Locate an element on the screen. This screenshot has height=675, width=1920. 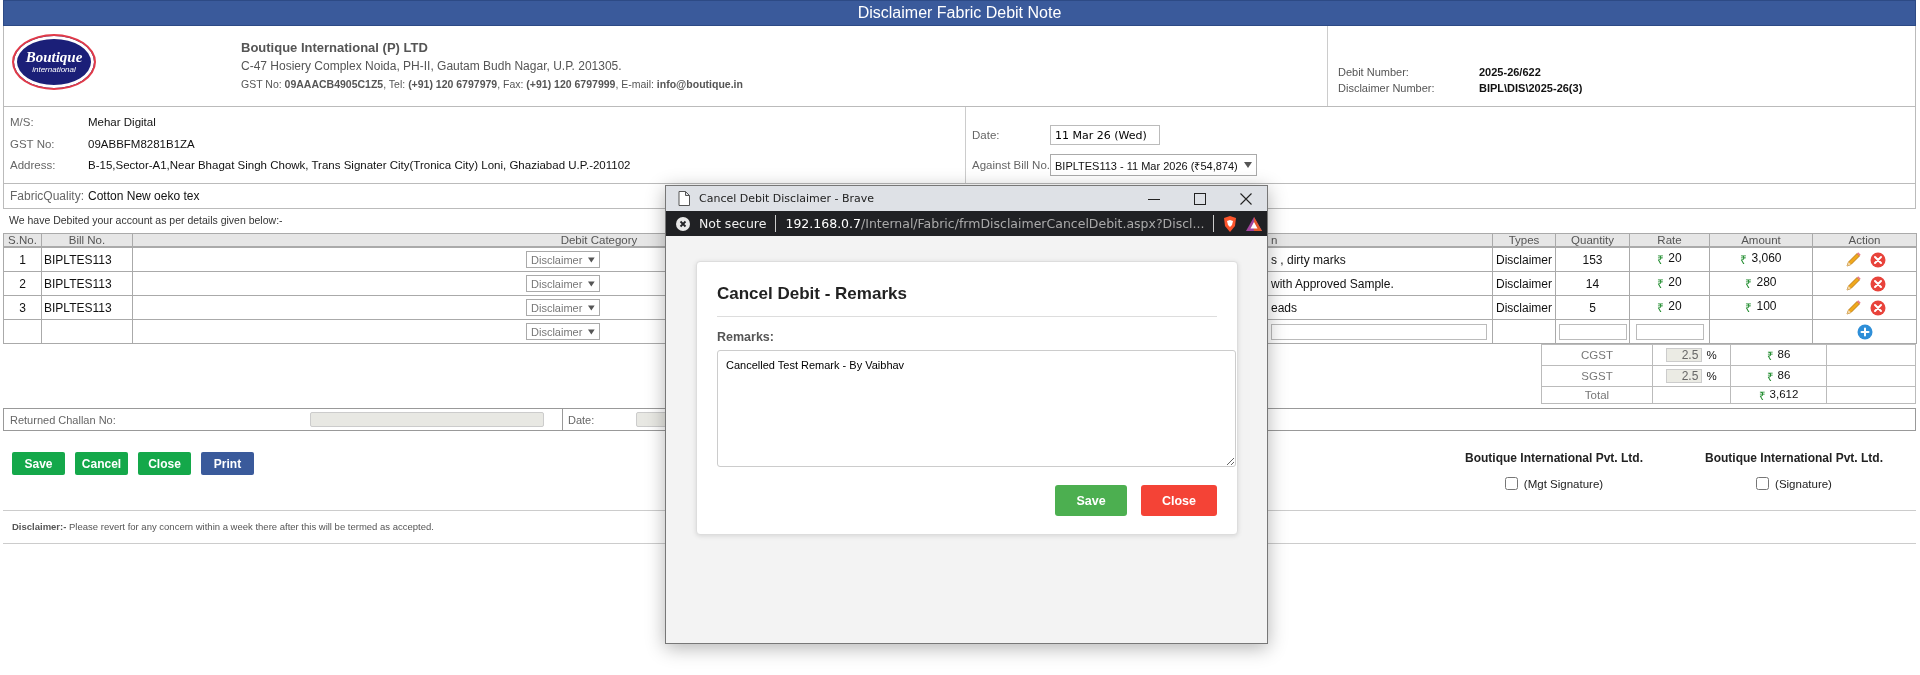
table-cell: 2 is located at coordinates (22, 283).